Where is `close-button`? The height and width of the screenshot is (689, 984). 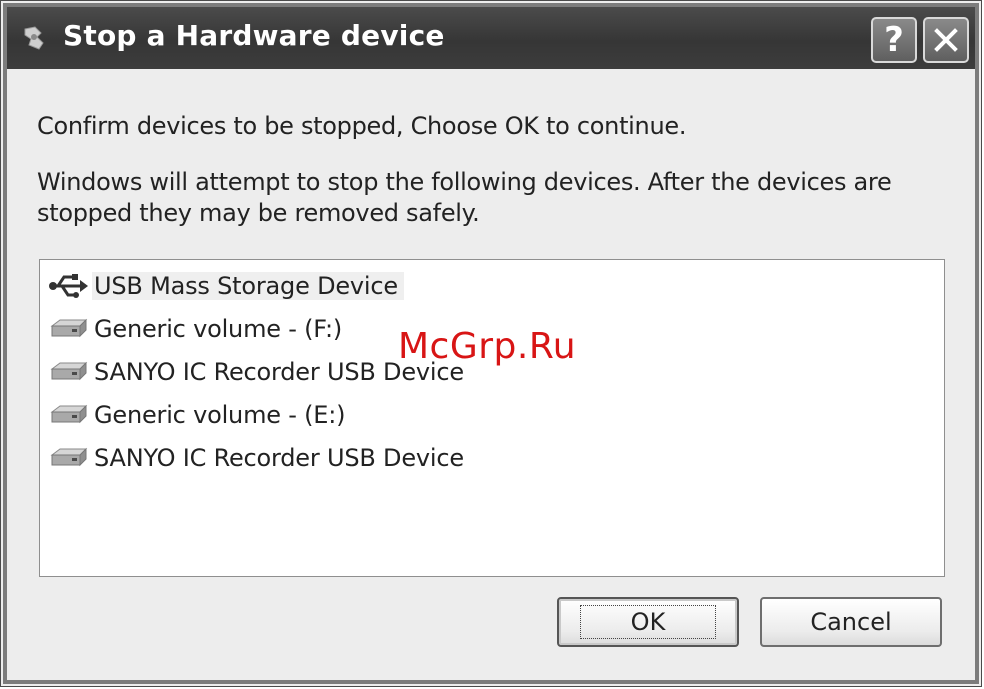 close-button is located at coordinates (946, 40).